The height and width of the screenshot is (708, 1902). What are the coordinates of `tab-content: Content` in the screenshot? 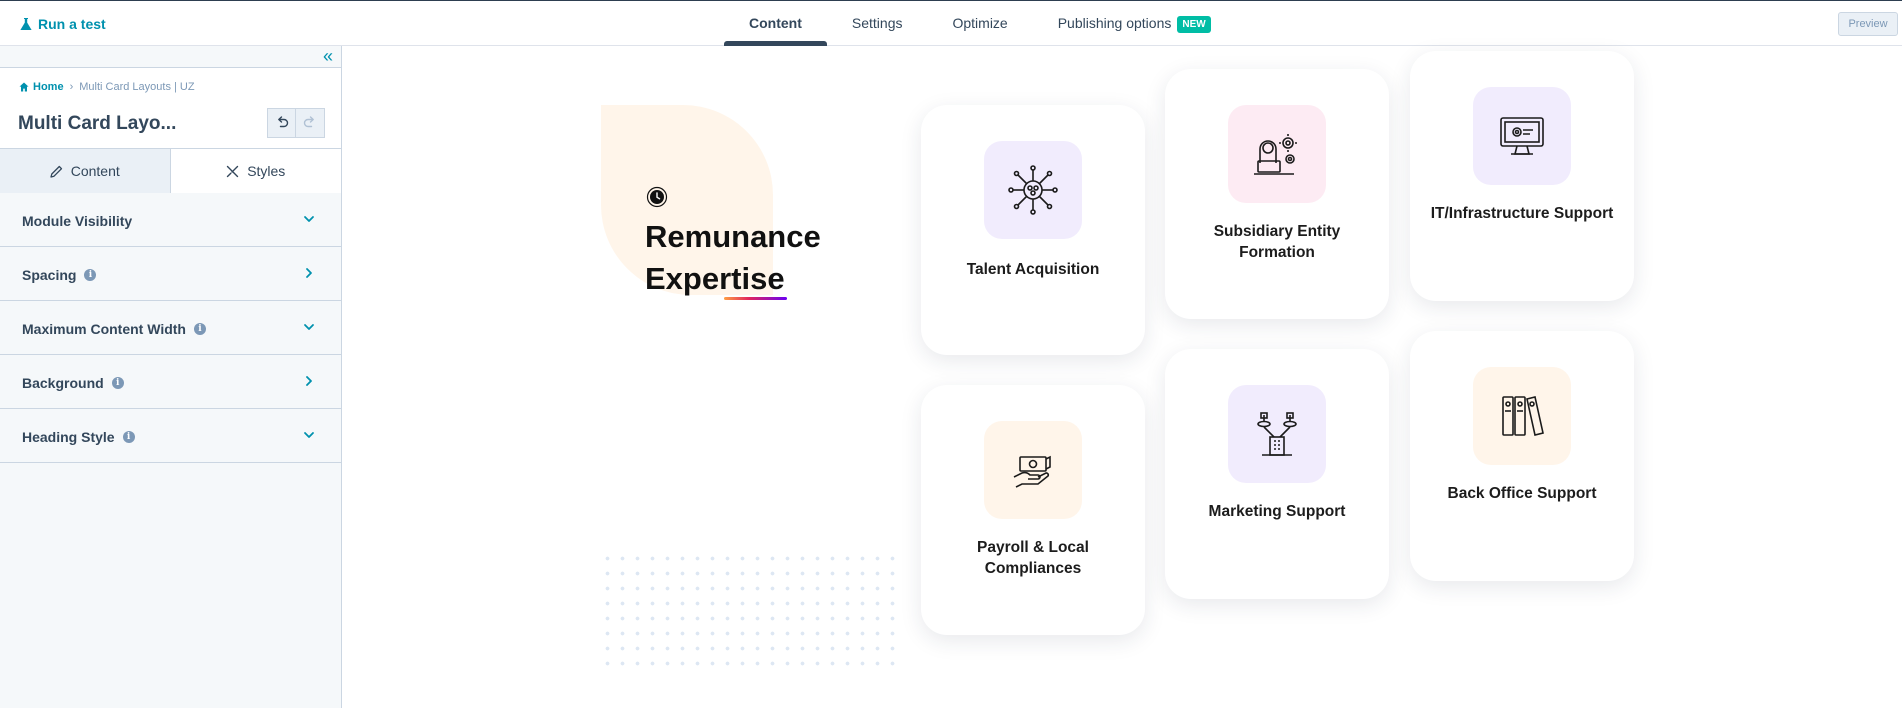 It's located at (775, 23).